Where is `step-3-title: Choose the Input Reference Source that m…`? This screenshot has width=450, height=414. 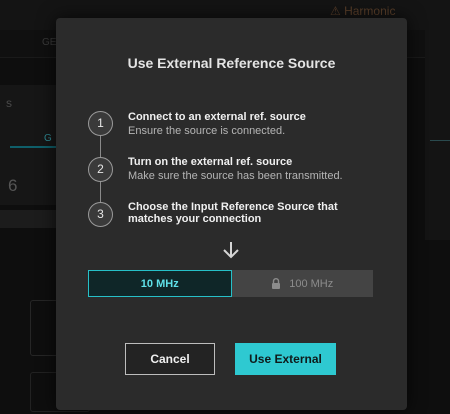 step-3-title: Choose the Input Reference Source that m… is located at coordinates (233, 213).